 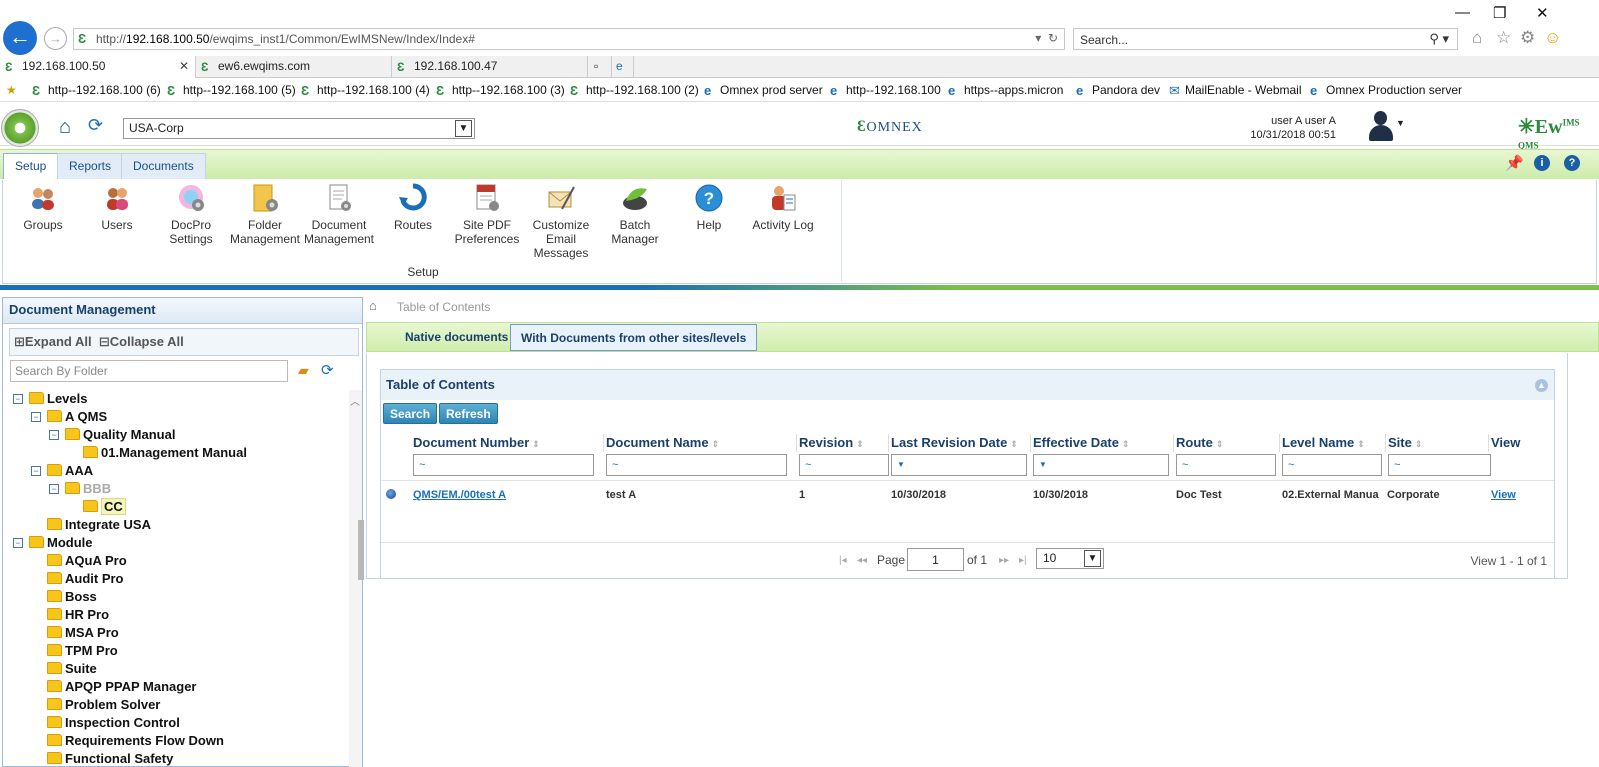 What do you see at coordinates (1386, 90) in the screenshot?
I see `favorite-link: e Omnex Production server` at bounding box center [1386, 90].